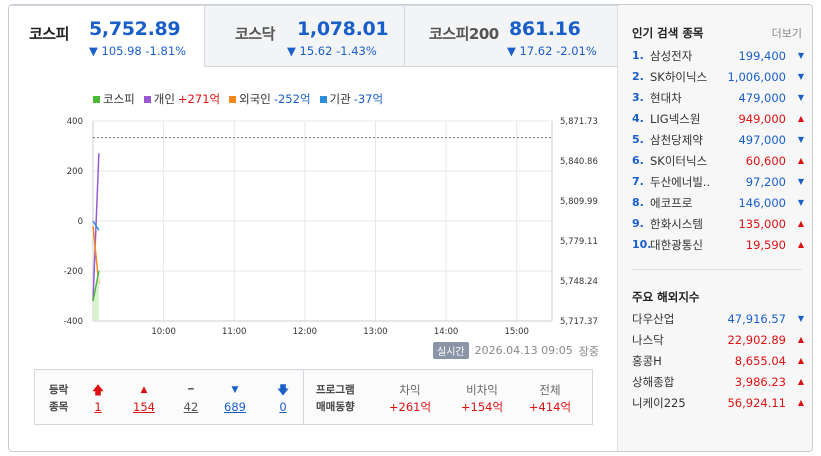 The image size is (821, 456). What do you see at coordinates (718, 202) in the screenshot?
I see `popular-stock-row: 8. 에코프로 146,000 ▼` at bounding box center [718, 202].